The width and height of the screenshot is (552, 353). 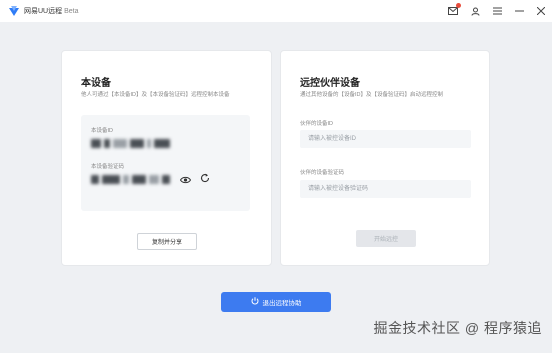 I want to click on device-code-value-blurred, so click(x=130, y=179).